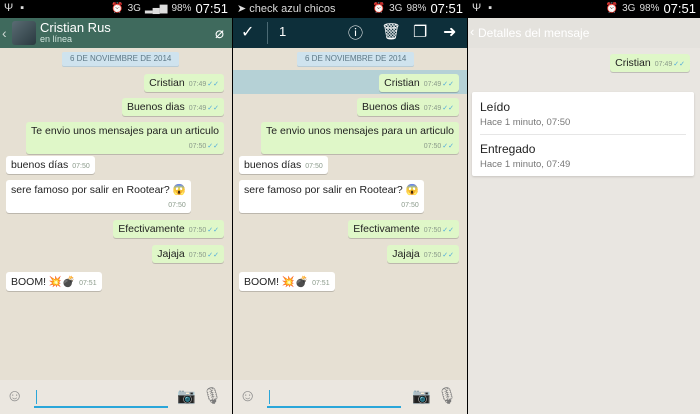  What do you see at coordinates (267, 33) in the screenshot?
I see `action-divider` at bounding box center [267, 33].